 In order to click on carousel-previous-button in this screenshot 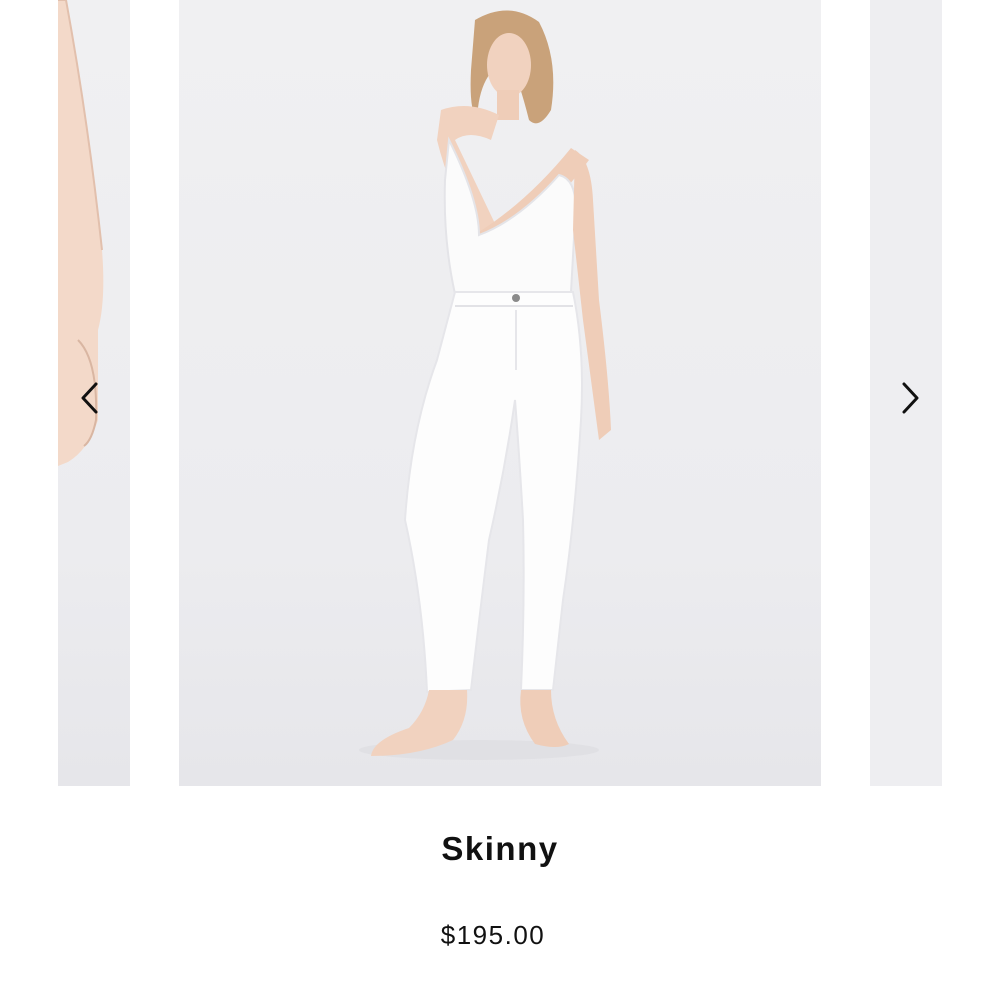, I will do `click(90, 398)`.